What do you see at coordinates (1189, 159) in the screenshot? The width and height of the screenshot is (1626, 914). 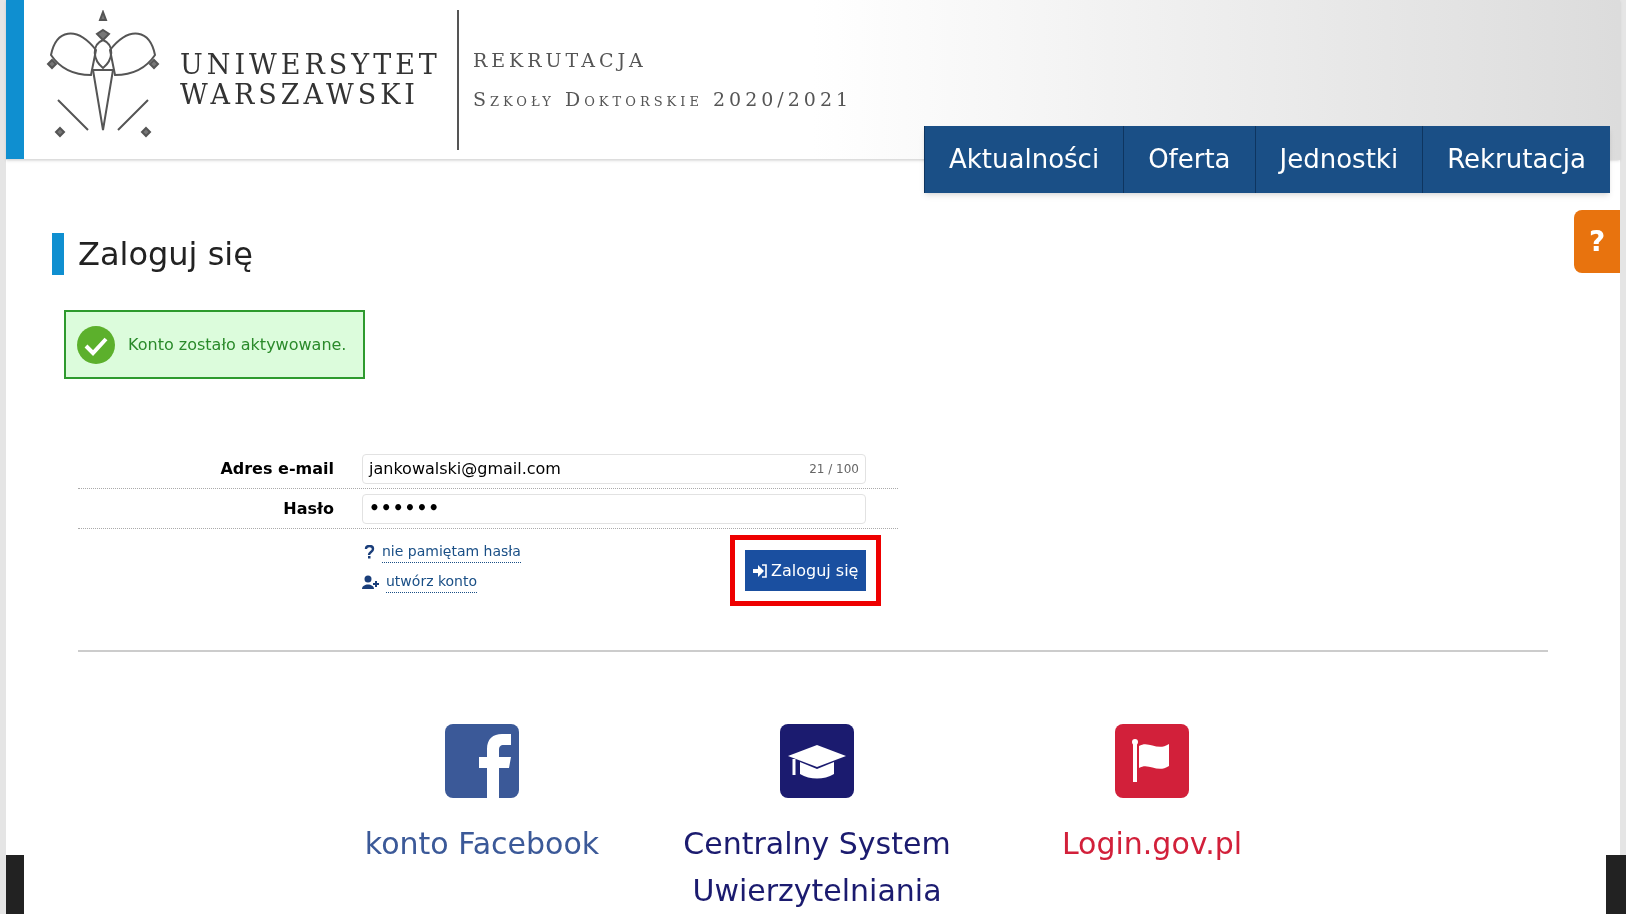 I see `nav-link: Oferta` at bounding box center [1189, 159].